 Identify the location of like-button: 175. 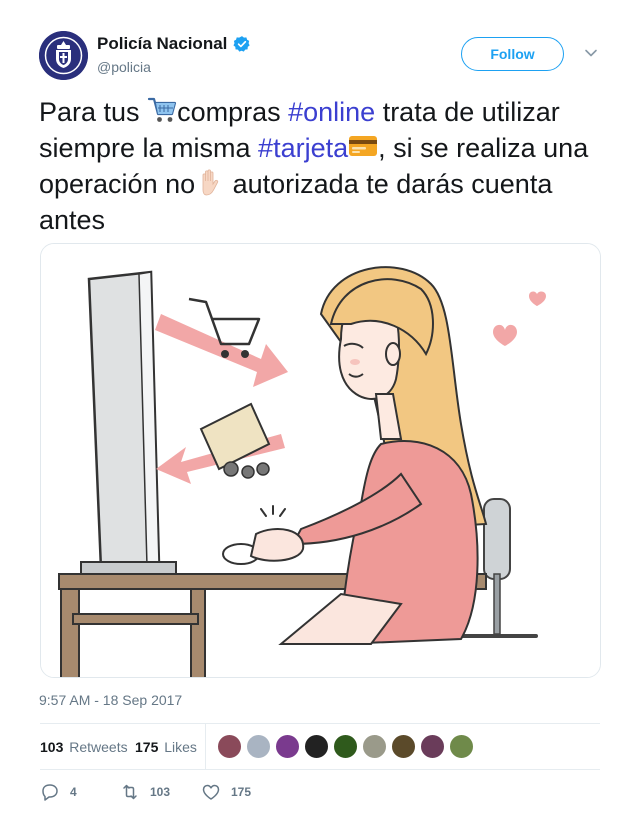
(226, 792).